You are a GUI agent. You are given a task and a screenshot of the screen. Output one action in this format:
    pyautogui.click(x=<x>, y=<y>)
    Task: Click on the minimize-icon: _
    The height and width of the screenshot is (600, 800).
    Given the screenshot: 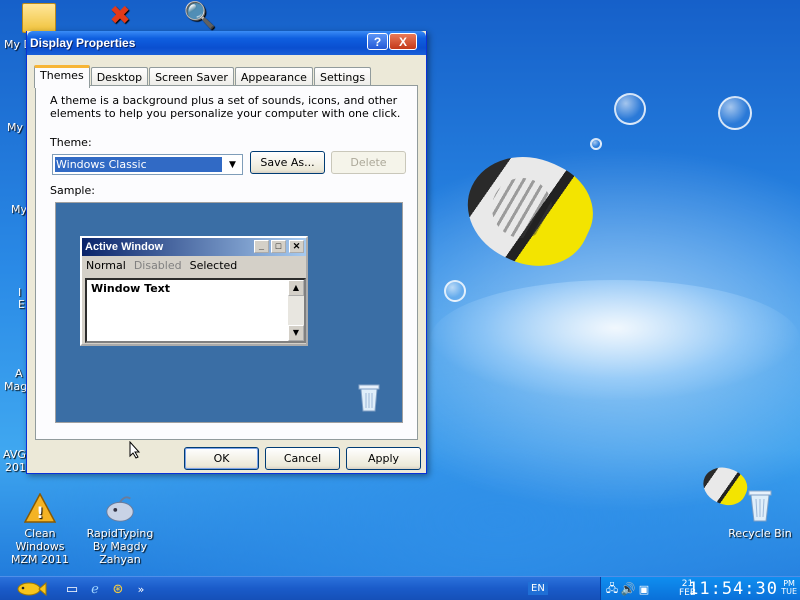 What is the action you would take?
    pyautogui.click(x=261, y=246)
    